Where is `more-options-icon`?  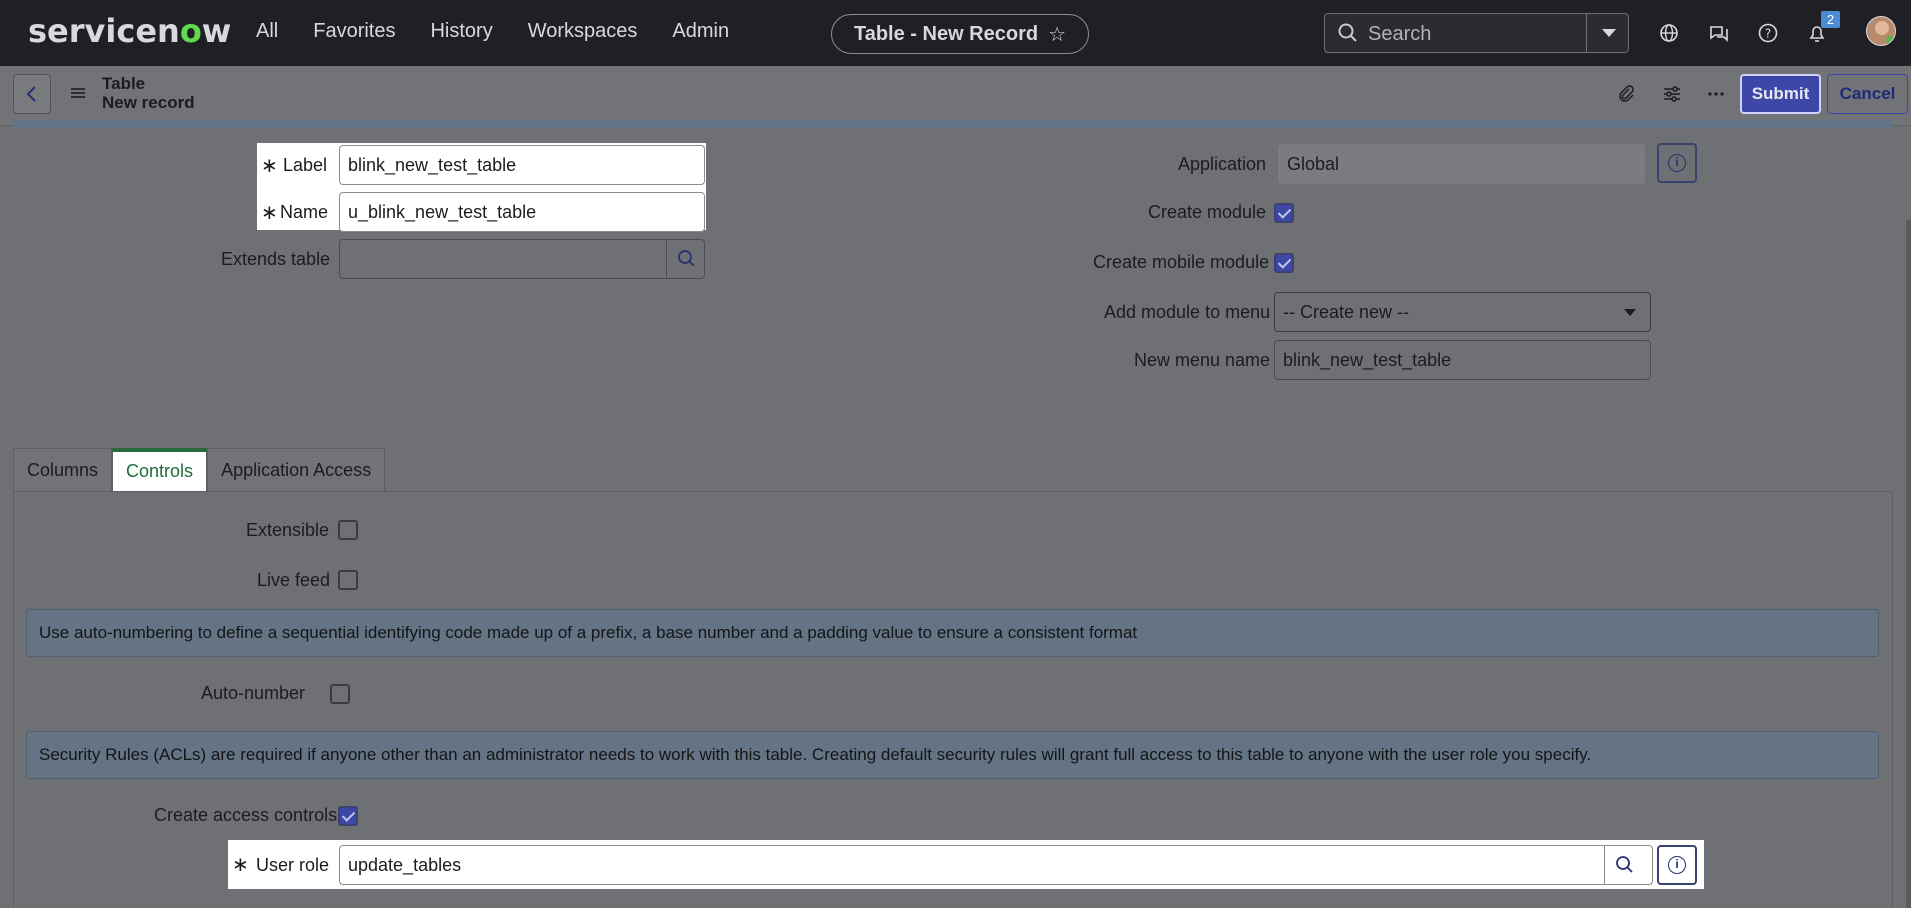
more-options-icon is located at coordinates (1716, 94).